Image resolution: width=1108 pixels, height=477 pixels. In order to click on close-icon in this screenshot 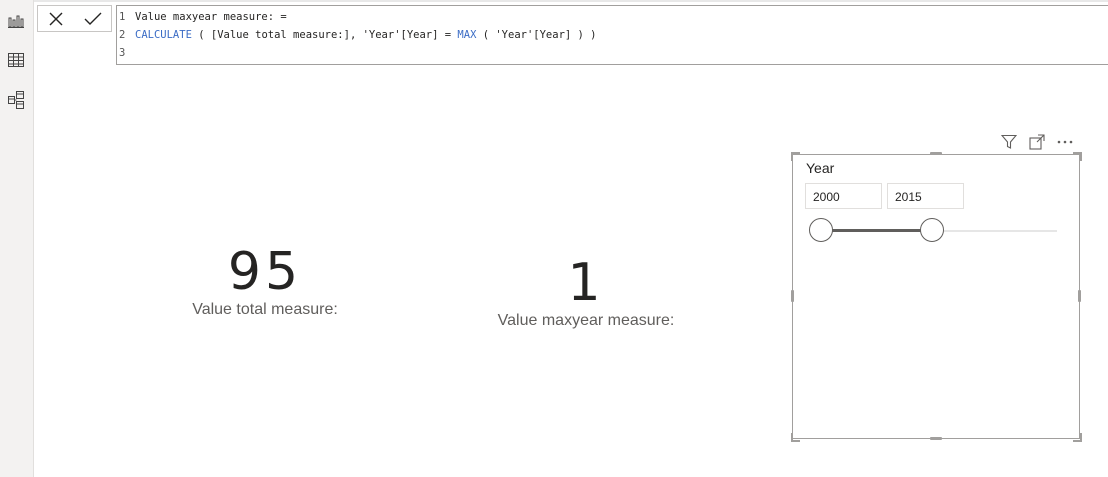, I will do `click(56, 18)`.